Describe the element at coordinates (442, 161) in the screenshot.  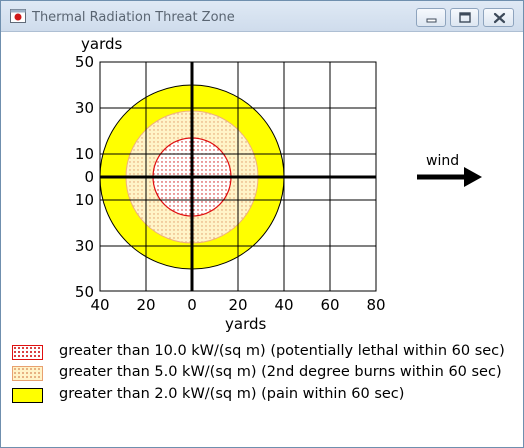
I see `wind-label: wind` at that location.